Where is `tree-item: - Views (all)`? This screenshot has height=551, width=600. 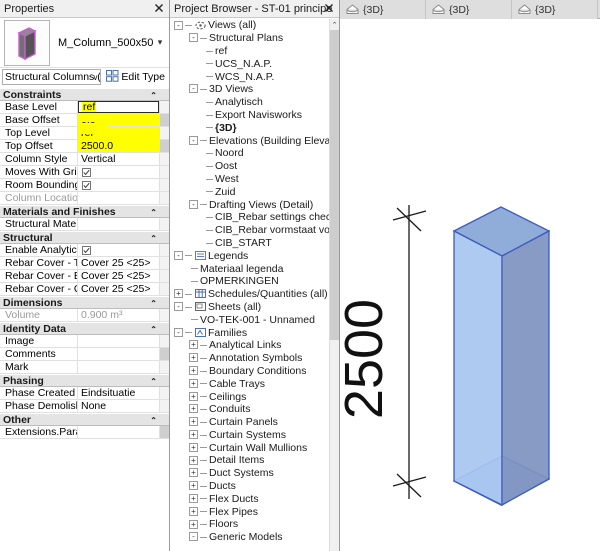 tree-item: - Views (all) is located at coordinates (249, 25).